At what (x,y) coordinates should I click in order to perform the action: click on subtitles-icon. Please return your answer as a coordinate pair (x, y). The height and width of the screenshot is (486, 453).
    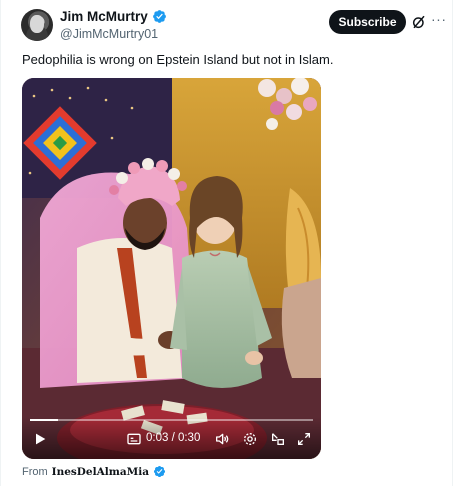
    Looking at the image, I should click on (134, 439).